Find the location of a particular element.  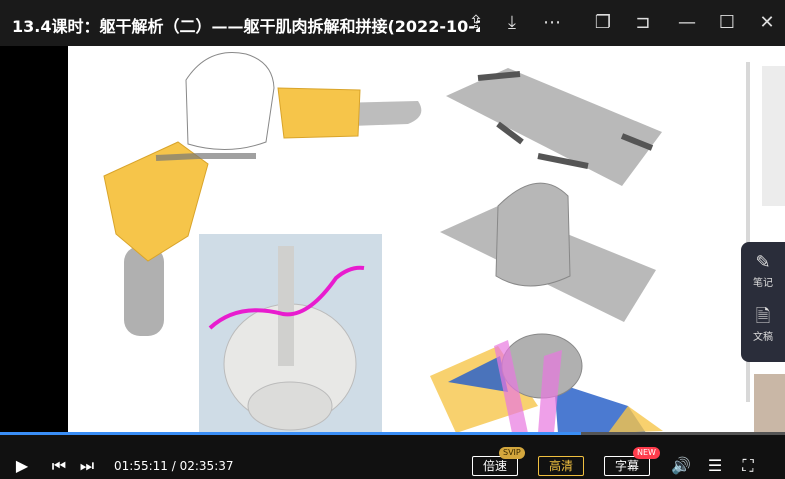

playback-time: 01:55:11 / 02:35:37 is located at coordinates (174, 466).